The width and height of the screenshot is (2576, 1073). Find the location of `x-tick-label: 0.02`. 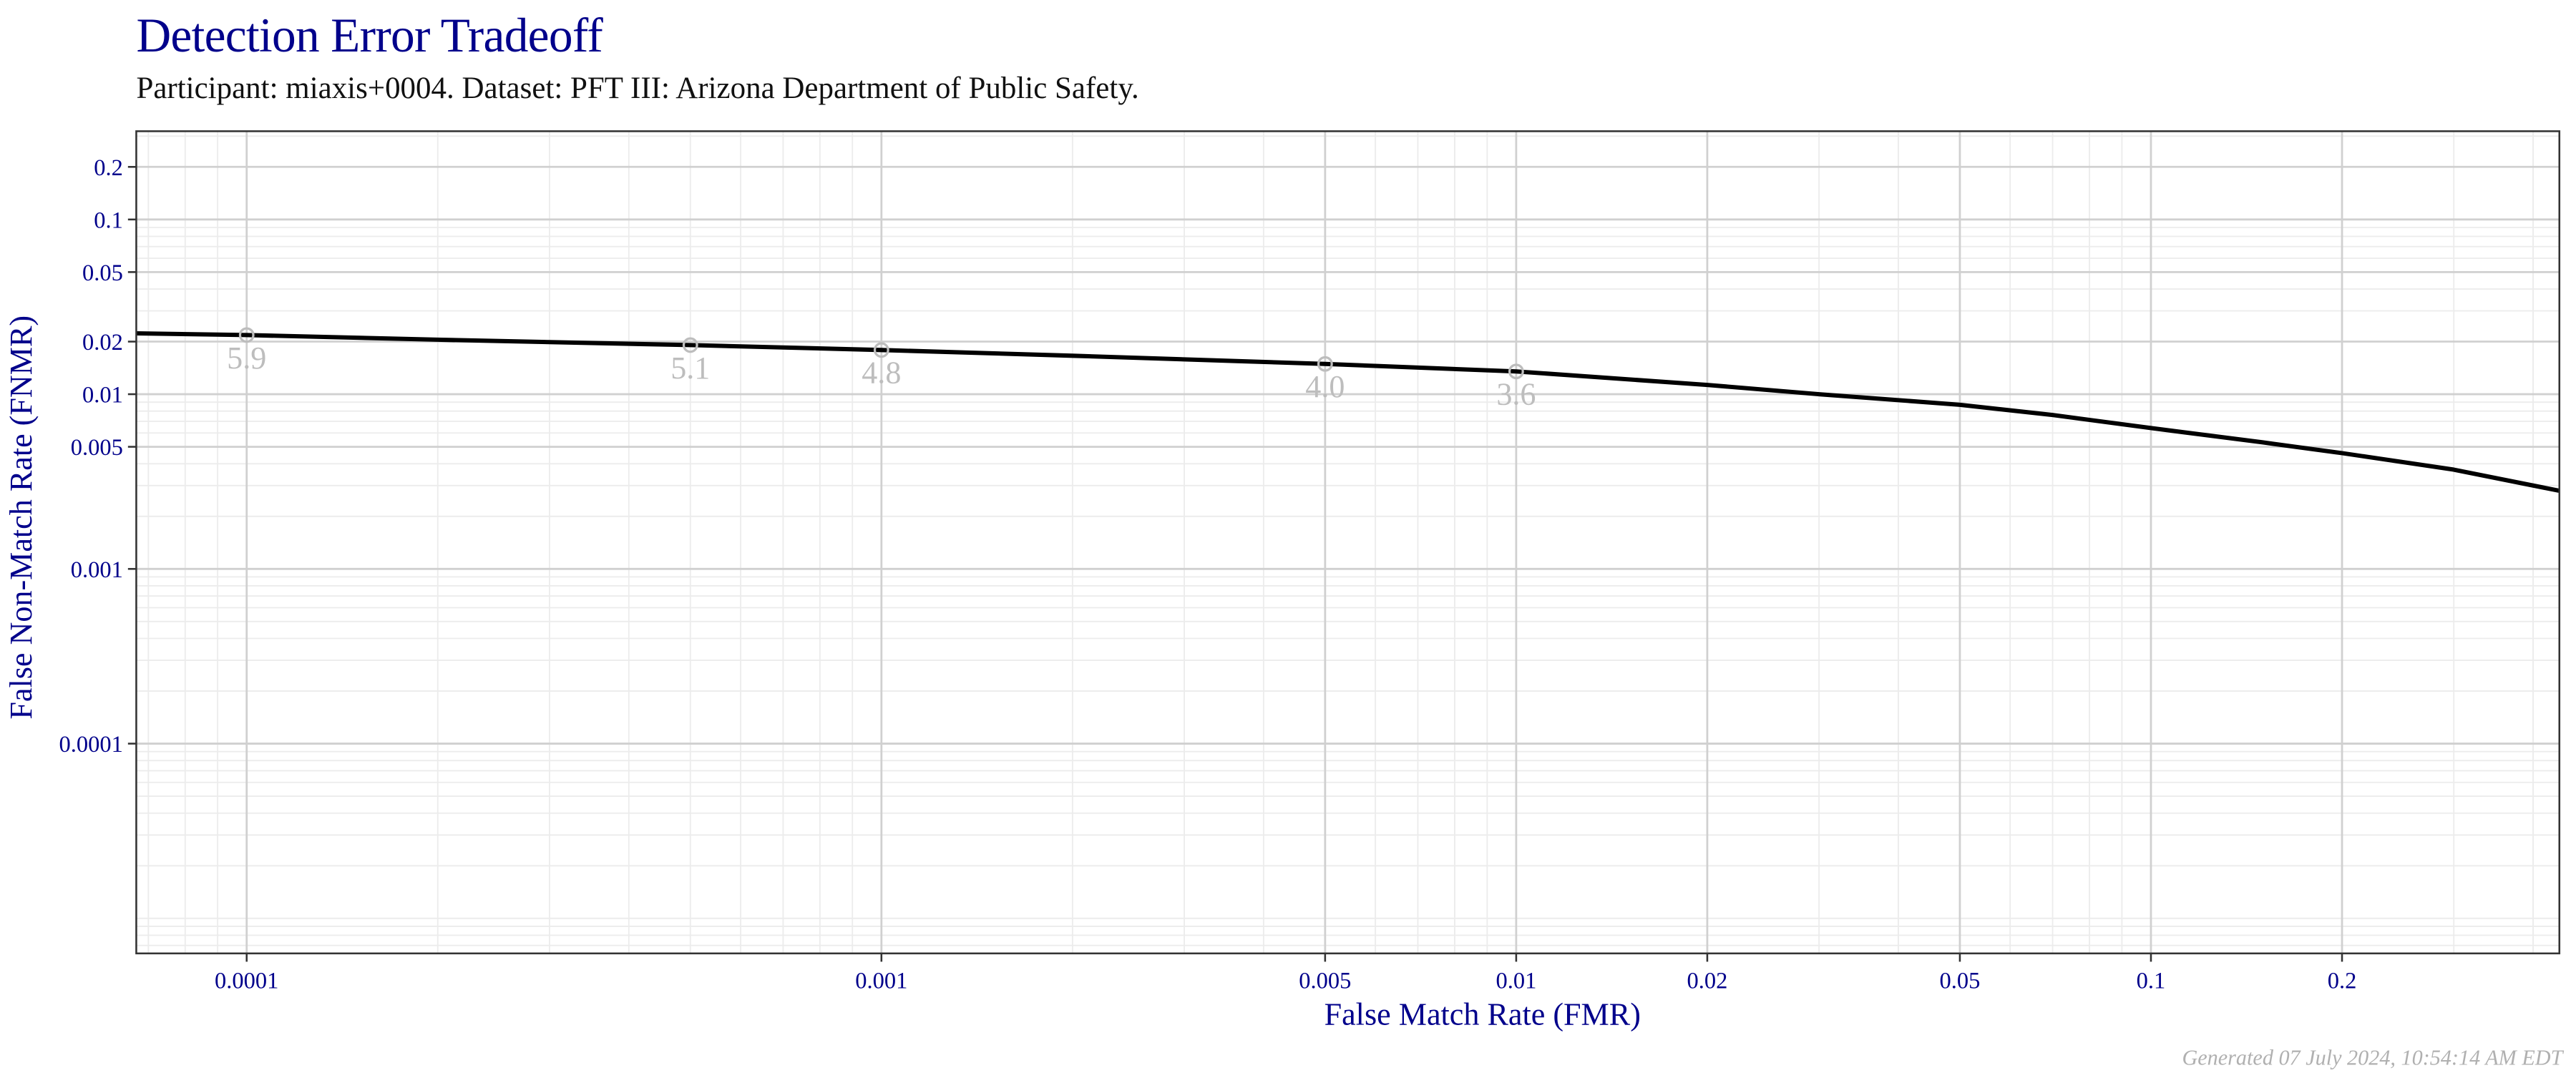

x-tick-label: 0.02 is located at coordinates (1707, 981).